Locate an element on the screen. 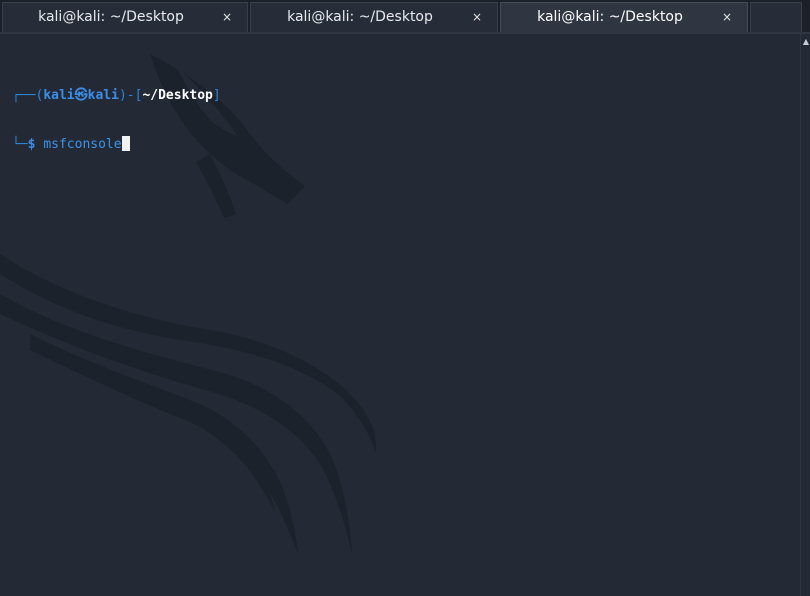 This screenshot has width=810, height=596. prompt-bracket-close: ] is located at coordinates (216, 95).